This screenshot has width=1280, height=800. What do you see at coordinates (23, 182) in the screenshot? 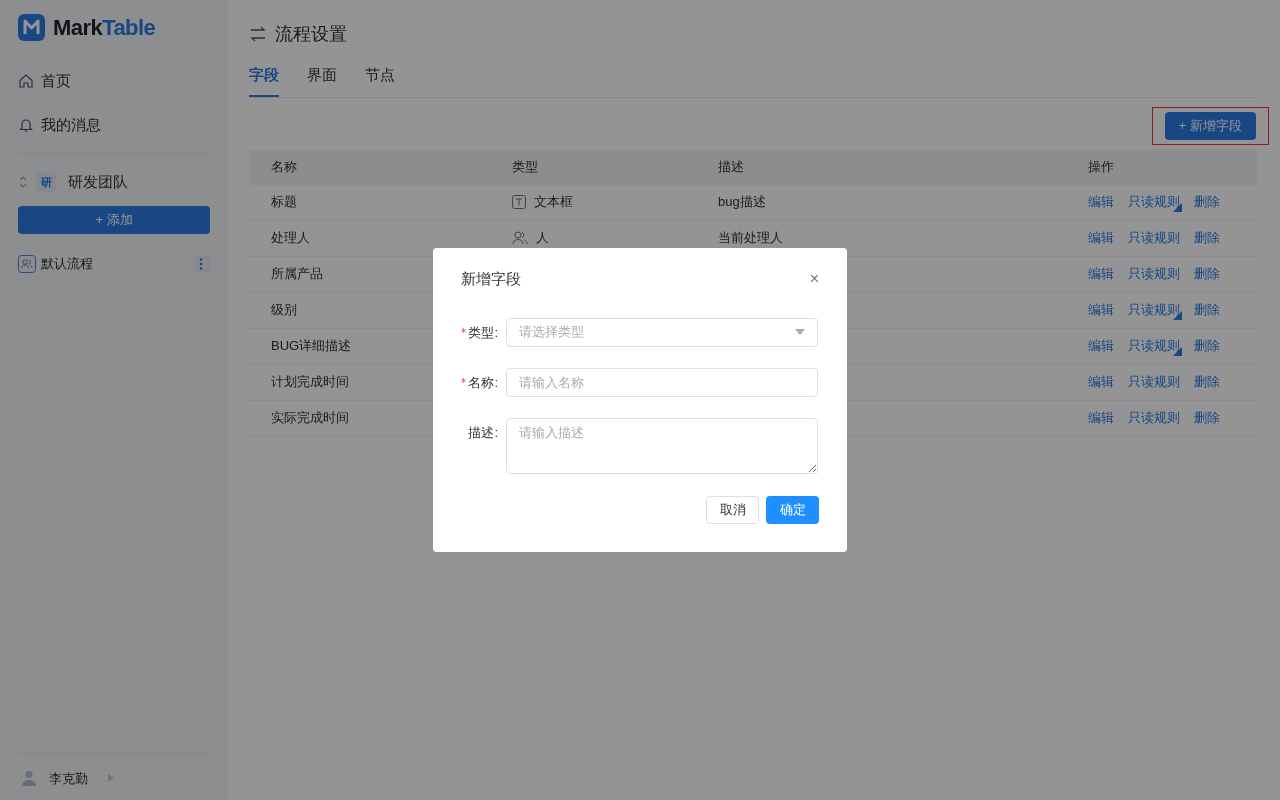
I see `expand-collapse-icon` at bounding box center [23, 182].